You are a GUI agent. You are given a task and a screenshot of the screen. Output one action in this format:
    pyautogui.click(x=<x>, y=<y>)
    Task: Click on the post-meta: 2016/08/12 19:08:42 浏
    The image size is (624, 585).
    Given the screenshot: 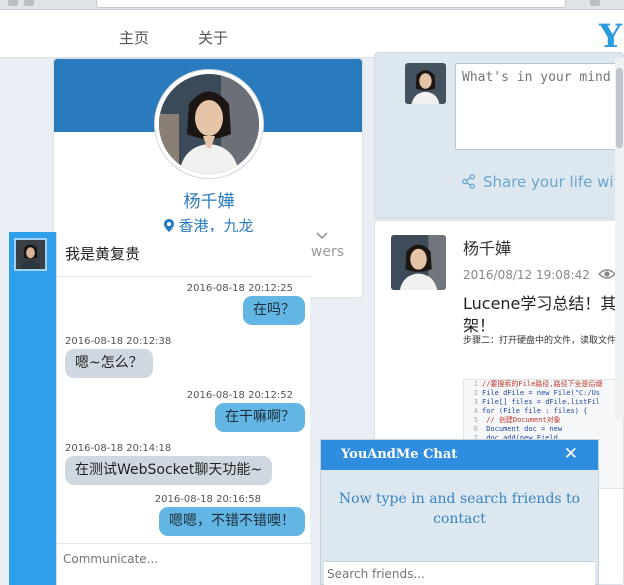 What is the action you would take?
    pyautogui.click(x=543, y=274)
    